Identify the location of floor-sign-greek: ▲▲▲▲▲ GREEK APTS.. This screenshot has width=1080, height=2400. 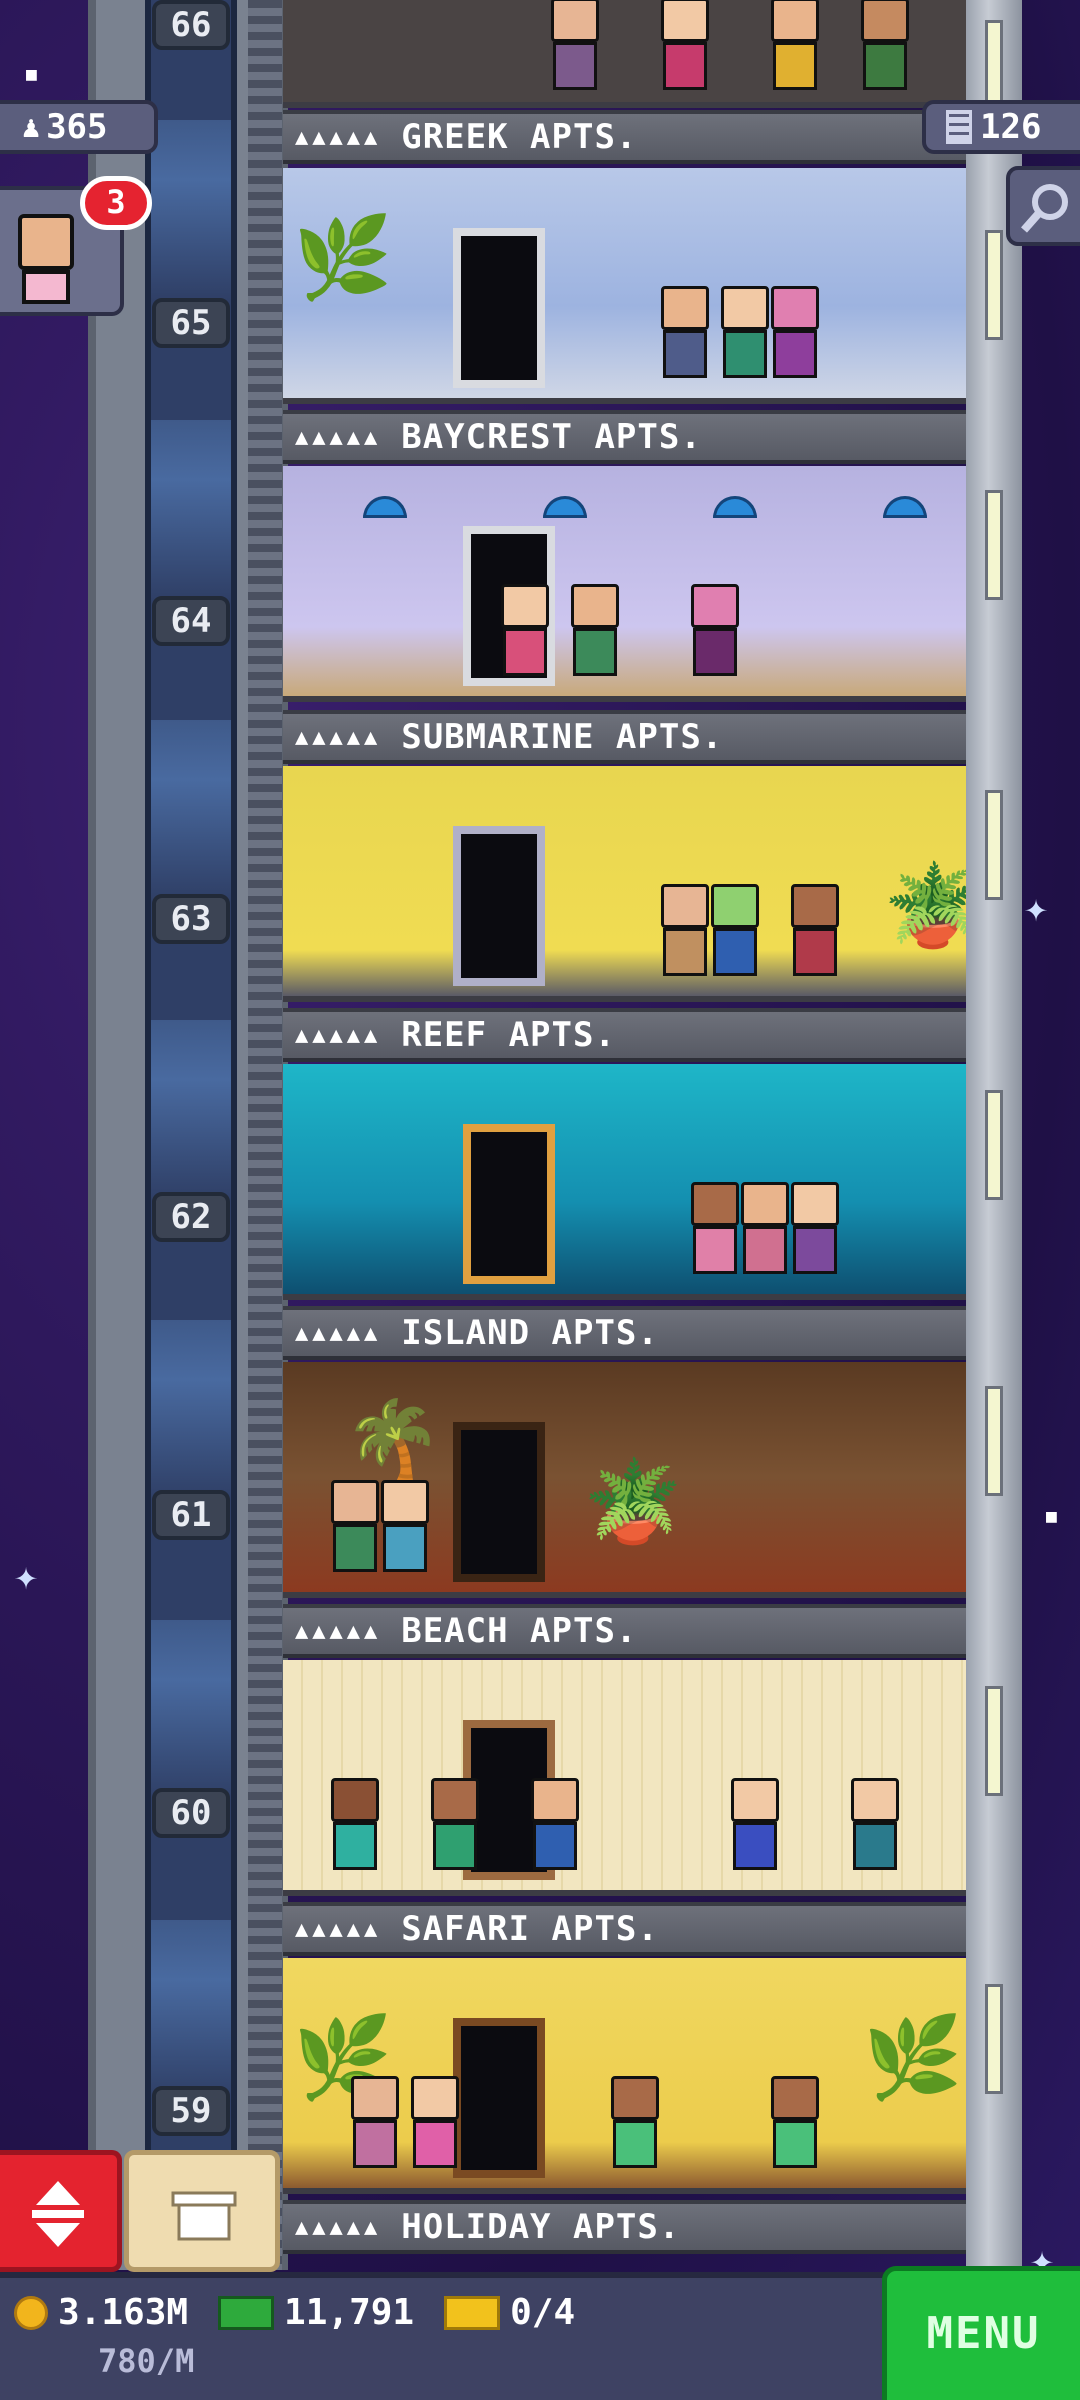
(624, 137).